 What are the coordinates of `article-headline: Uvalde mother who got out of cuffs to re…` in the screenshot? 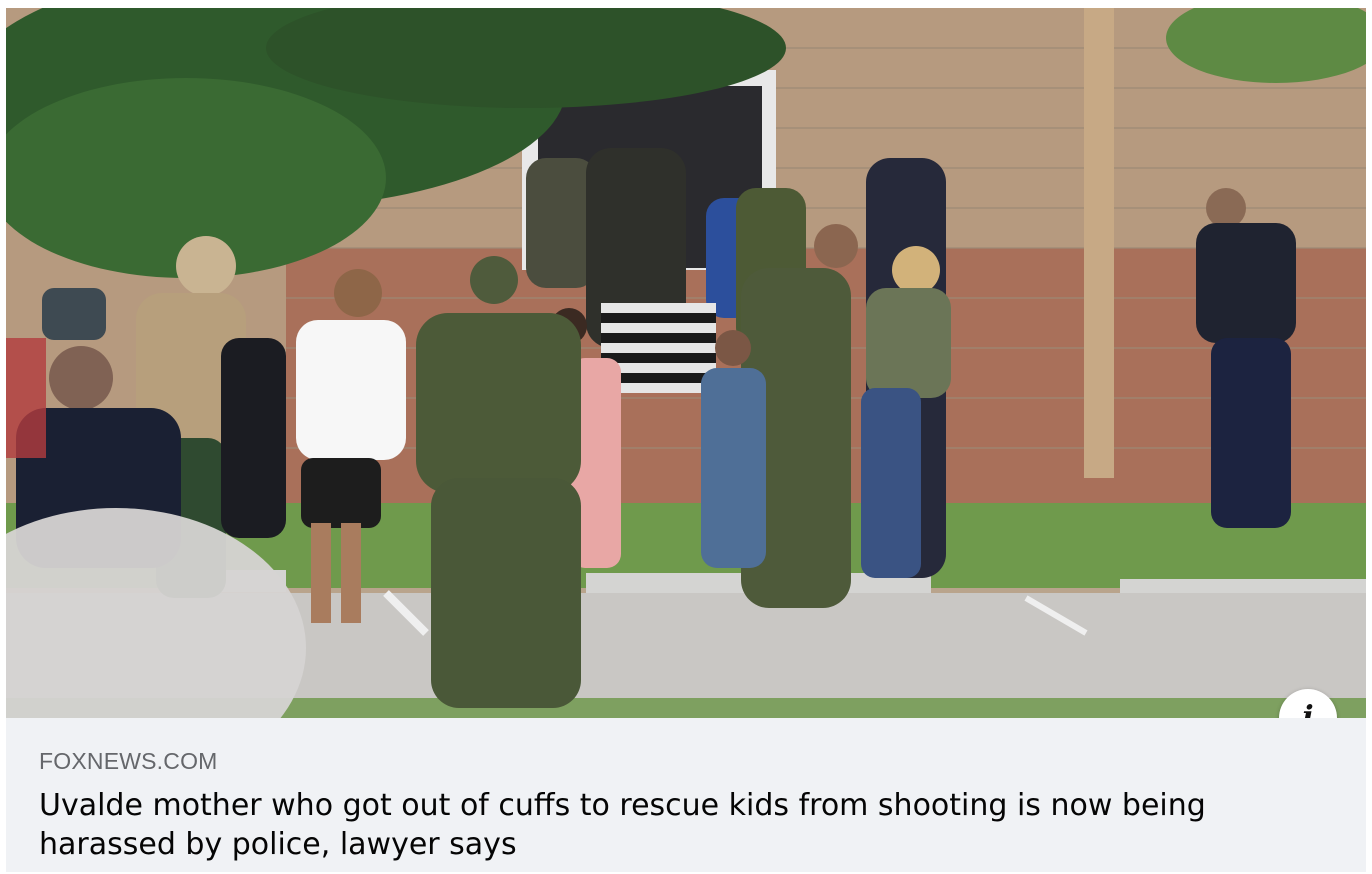 It's located at (669, 825).